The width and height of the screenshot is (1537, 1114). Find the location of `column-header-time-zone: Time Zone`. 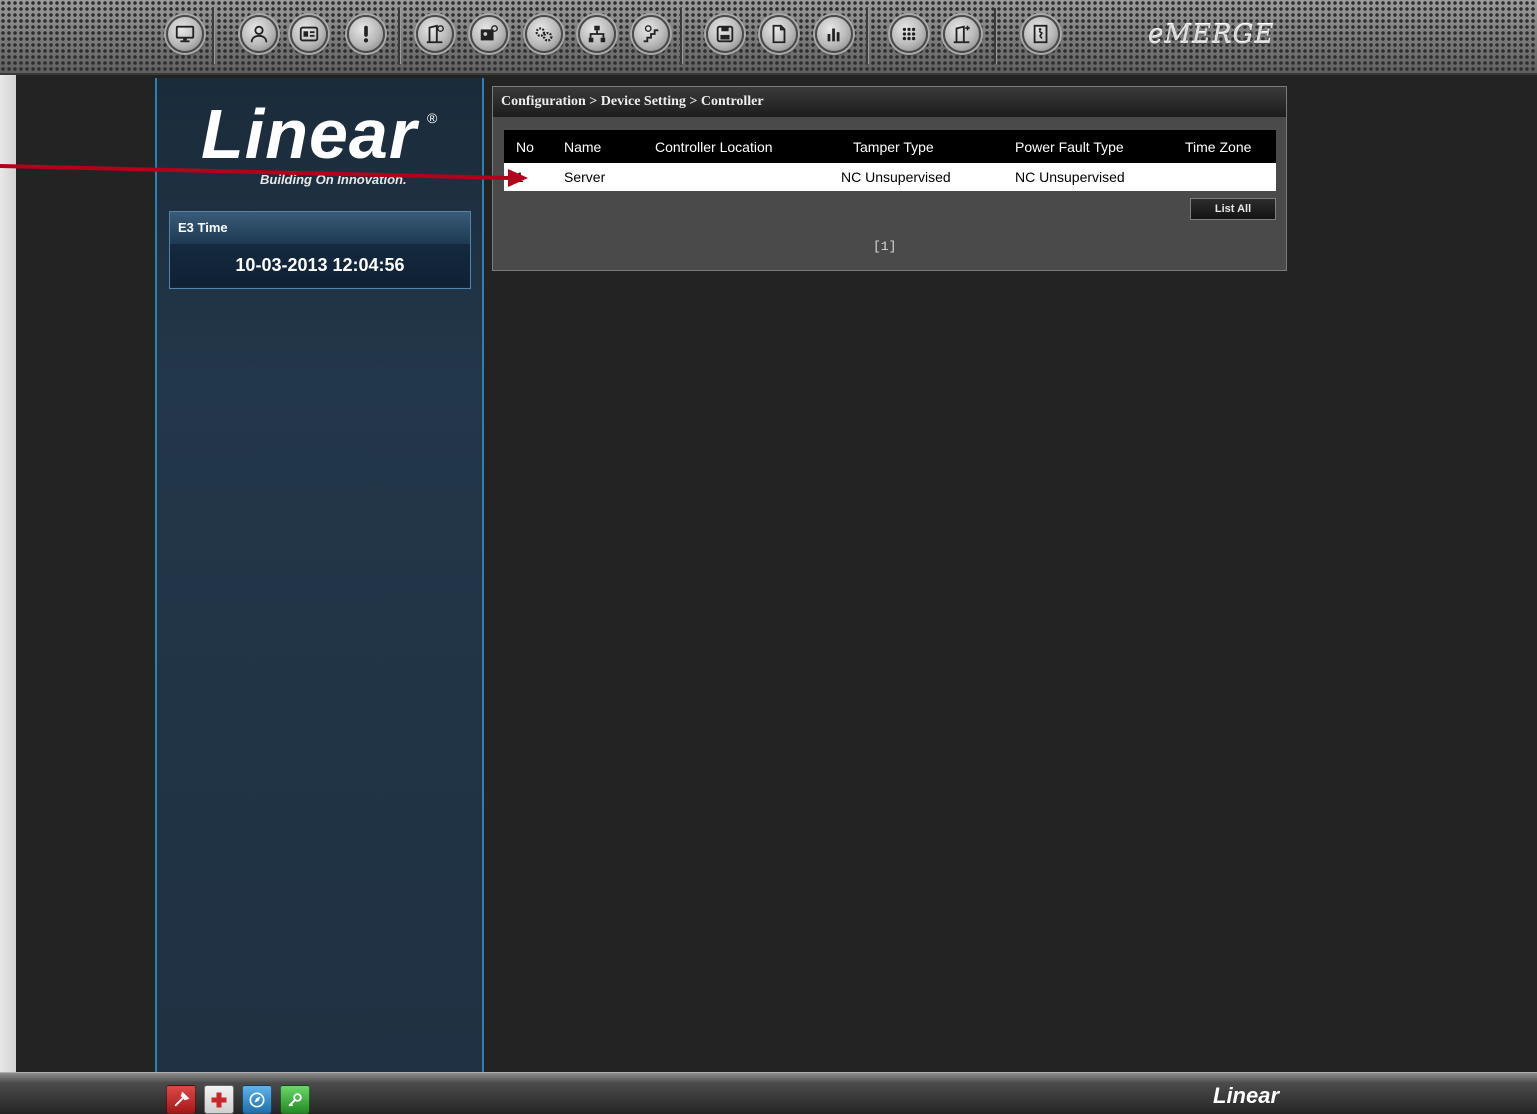

column-header-time-zone: Time Zone is located at coordinates (1224, 146).